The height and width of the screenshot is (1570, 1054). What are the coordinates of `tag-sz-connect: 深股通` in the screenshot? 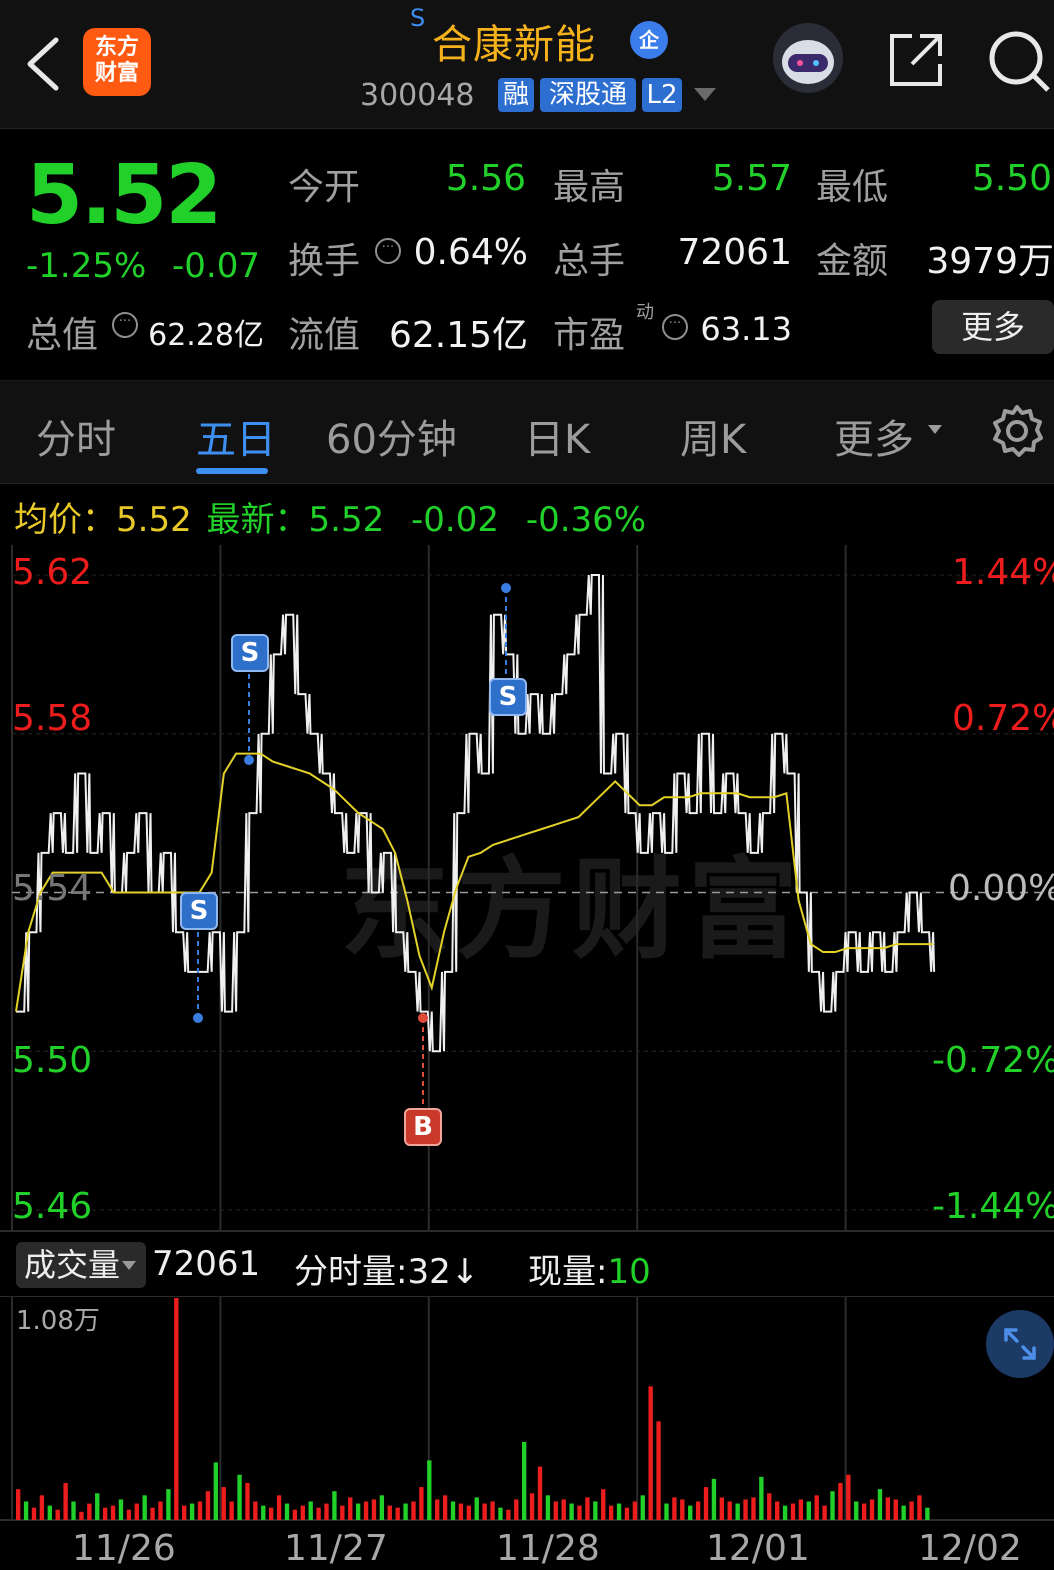 It's located at (588, 95).